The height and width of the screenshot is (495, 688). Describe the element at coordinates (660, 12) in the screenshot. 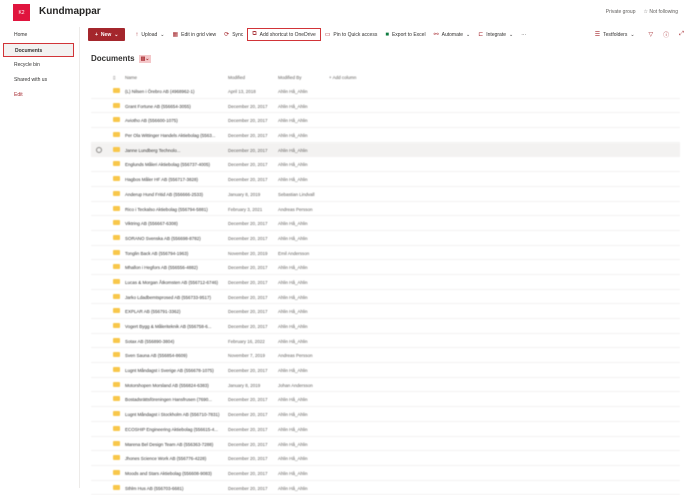

I see `follow-button: ☆ Not following` at that location.